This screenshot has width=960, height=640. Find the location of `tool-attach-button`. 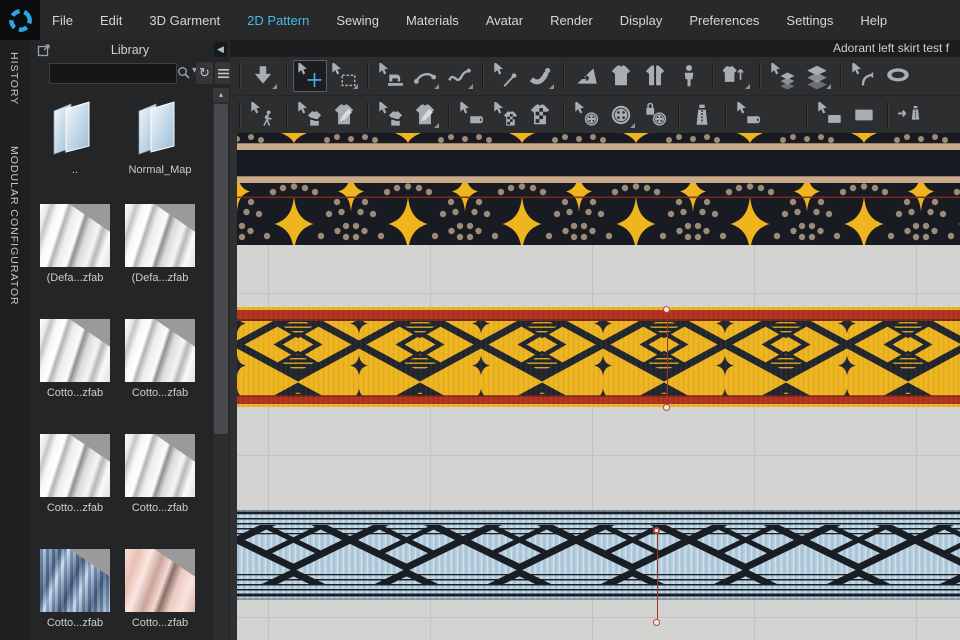

tool-attach-button is located at coordinates (621, 115).